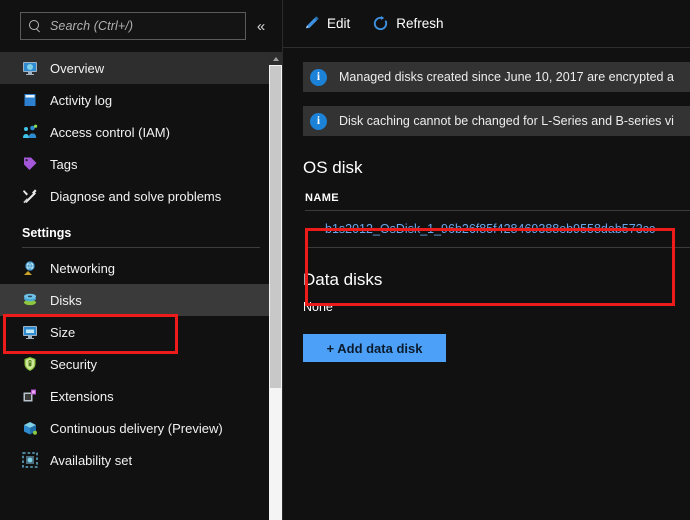 This screenshot has width=690, height=520. Describe the element at coordinates (141, 268) in the screenshot. I see `sidebar-item-networking: Networking` at that location.